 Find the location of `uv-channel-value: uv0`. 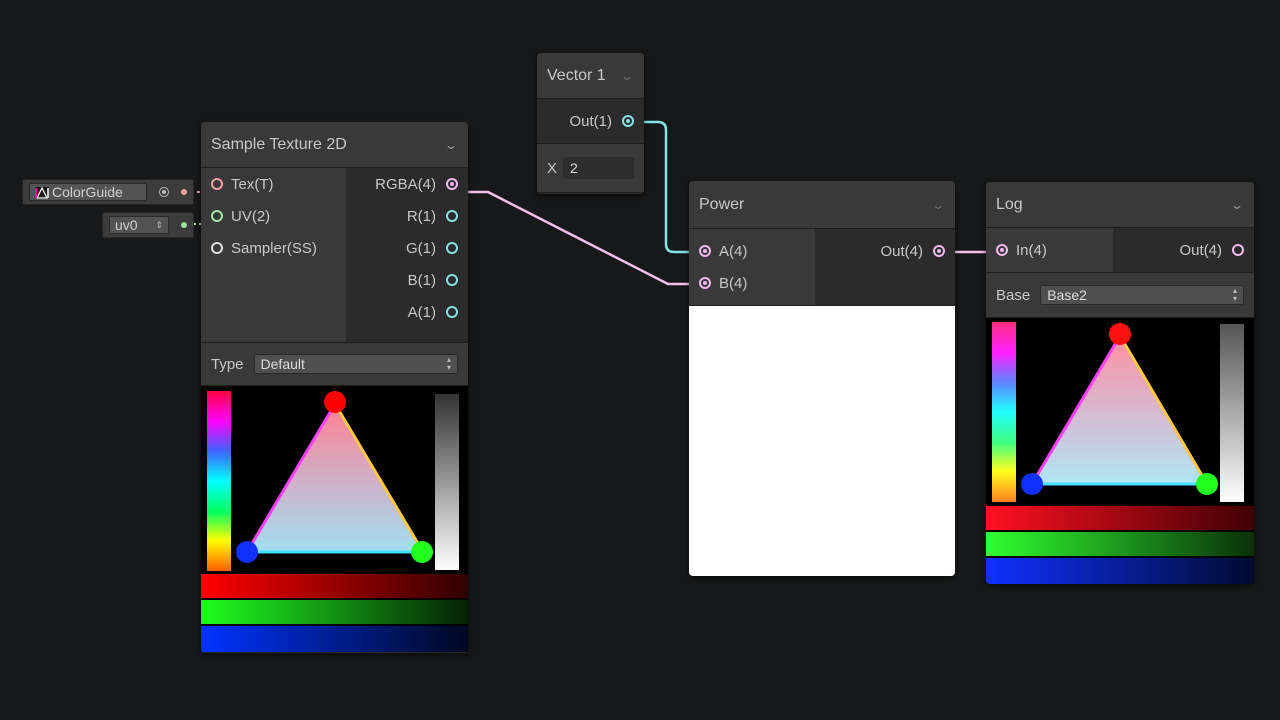

uv-channel-value: uv0 is located at coordinates (126, 225).